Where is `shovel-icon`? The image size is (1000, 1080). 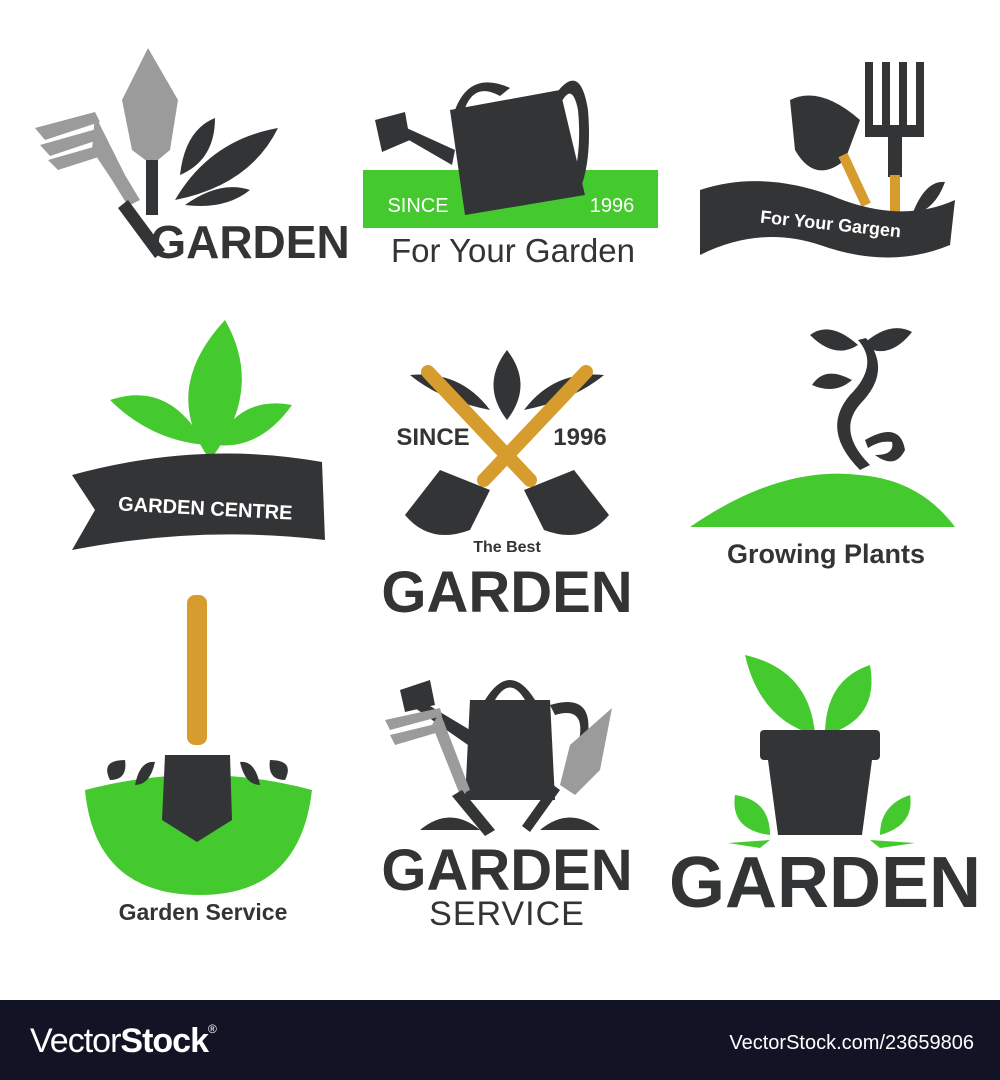
shovel-icon is located at coordinates (197, 718).